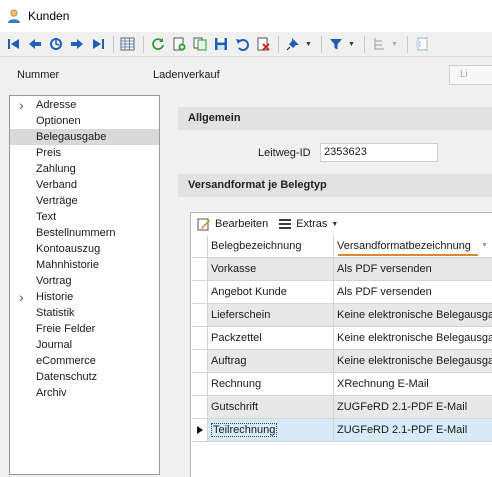 The height and width of the screenshot is (477, 492). I want to click on leitweg-input: 2353623, so click(379, 152).